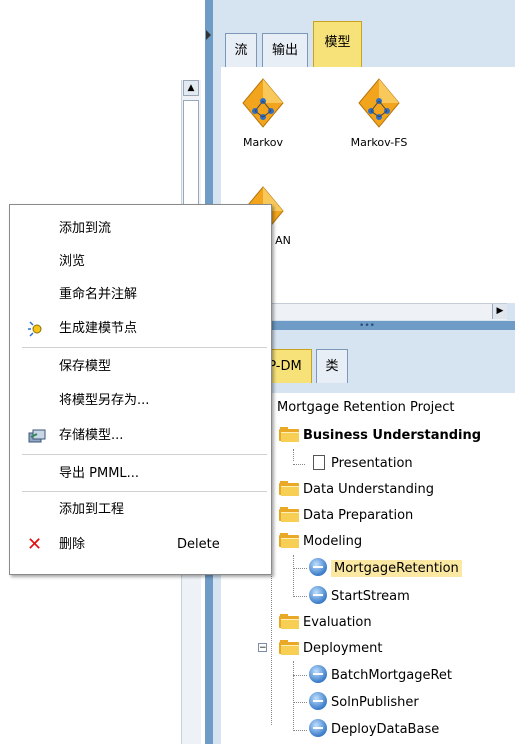  I want to click on tree-label: Modeling, so click(333, 541).